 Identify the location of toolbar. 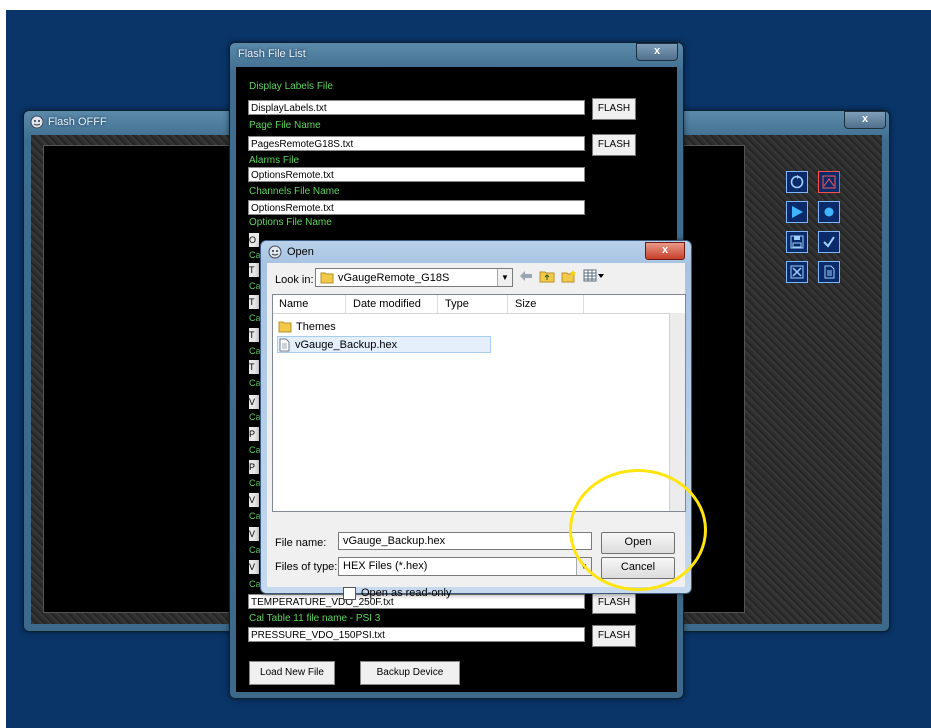
(813, 227).